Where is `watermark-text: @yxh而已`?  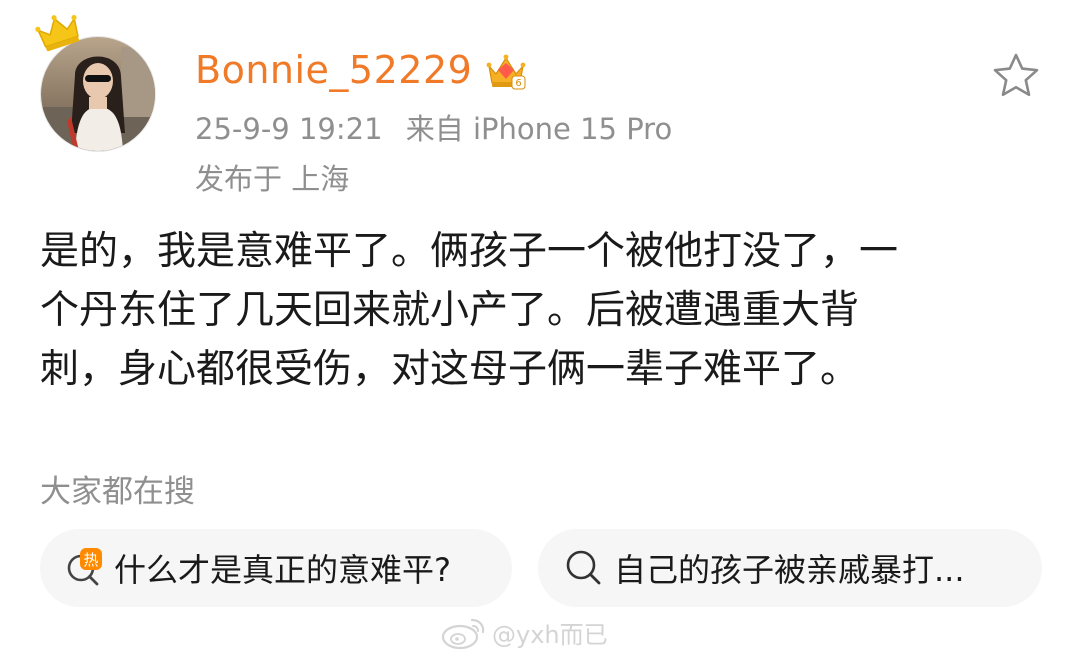 watermark-text: @yxh而已 is located at coordinates (550, 634).